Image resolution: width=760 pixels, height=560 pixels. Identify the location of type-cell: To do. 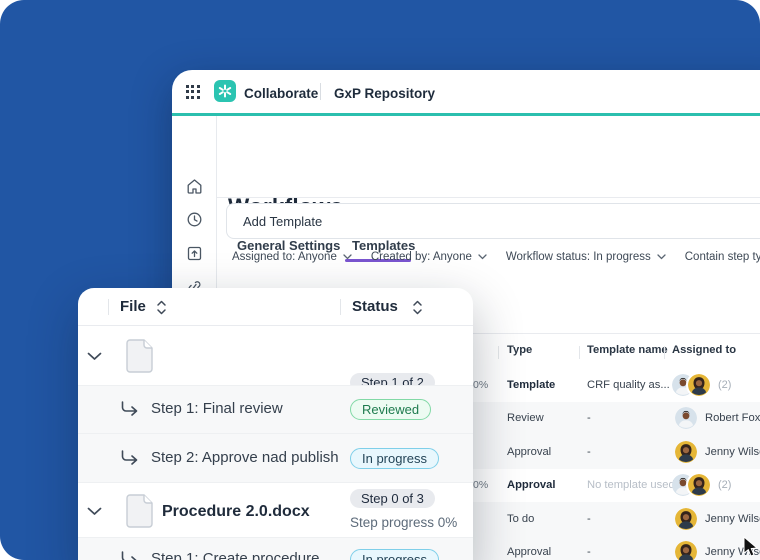
(521, 518).